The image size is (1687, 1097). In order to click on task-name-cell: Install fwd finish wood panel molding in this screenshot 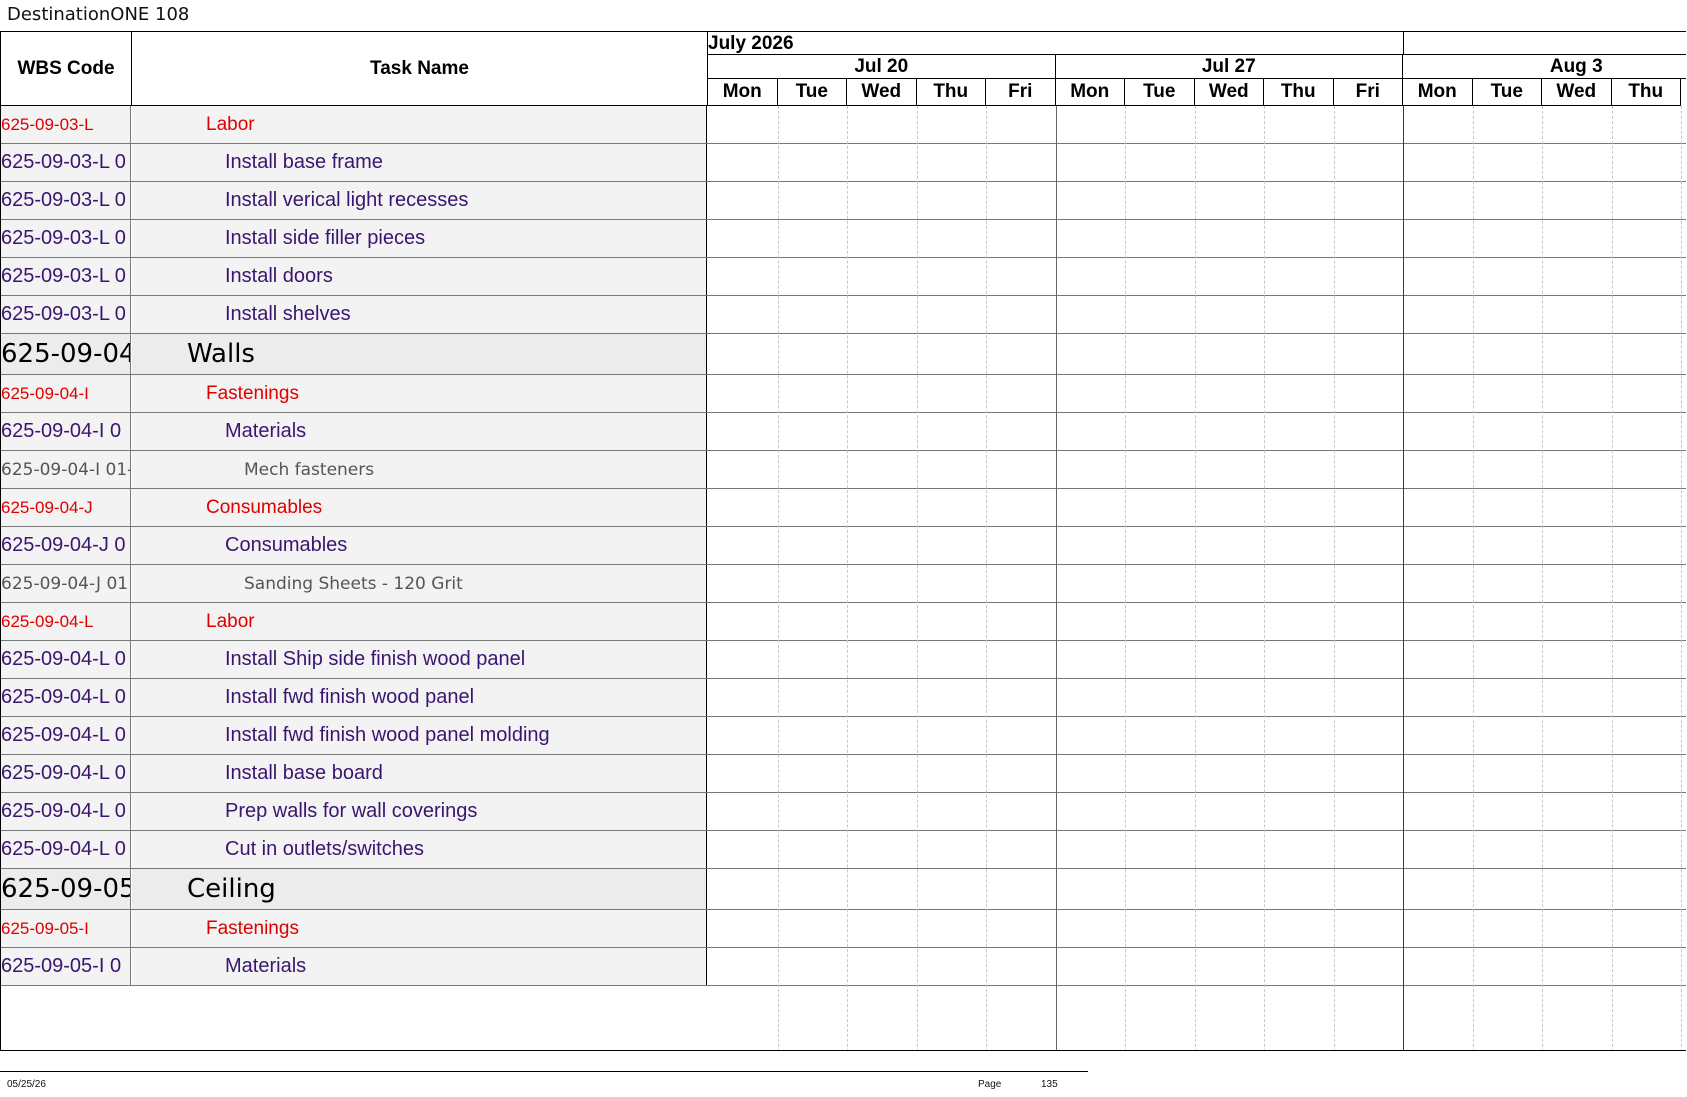, I will do `click(419, 735)`.